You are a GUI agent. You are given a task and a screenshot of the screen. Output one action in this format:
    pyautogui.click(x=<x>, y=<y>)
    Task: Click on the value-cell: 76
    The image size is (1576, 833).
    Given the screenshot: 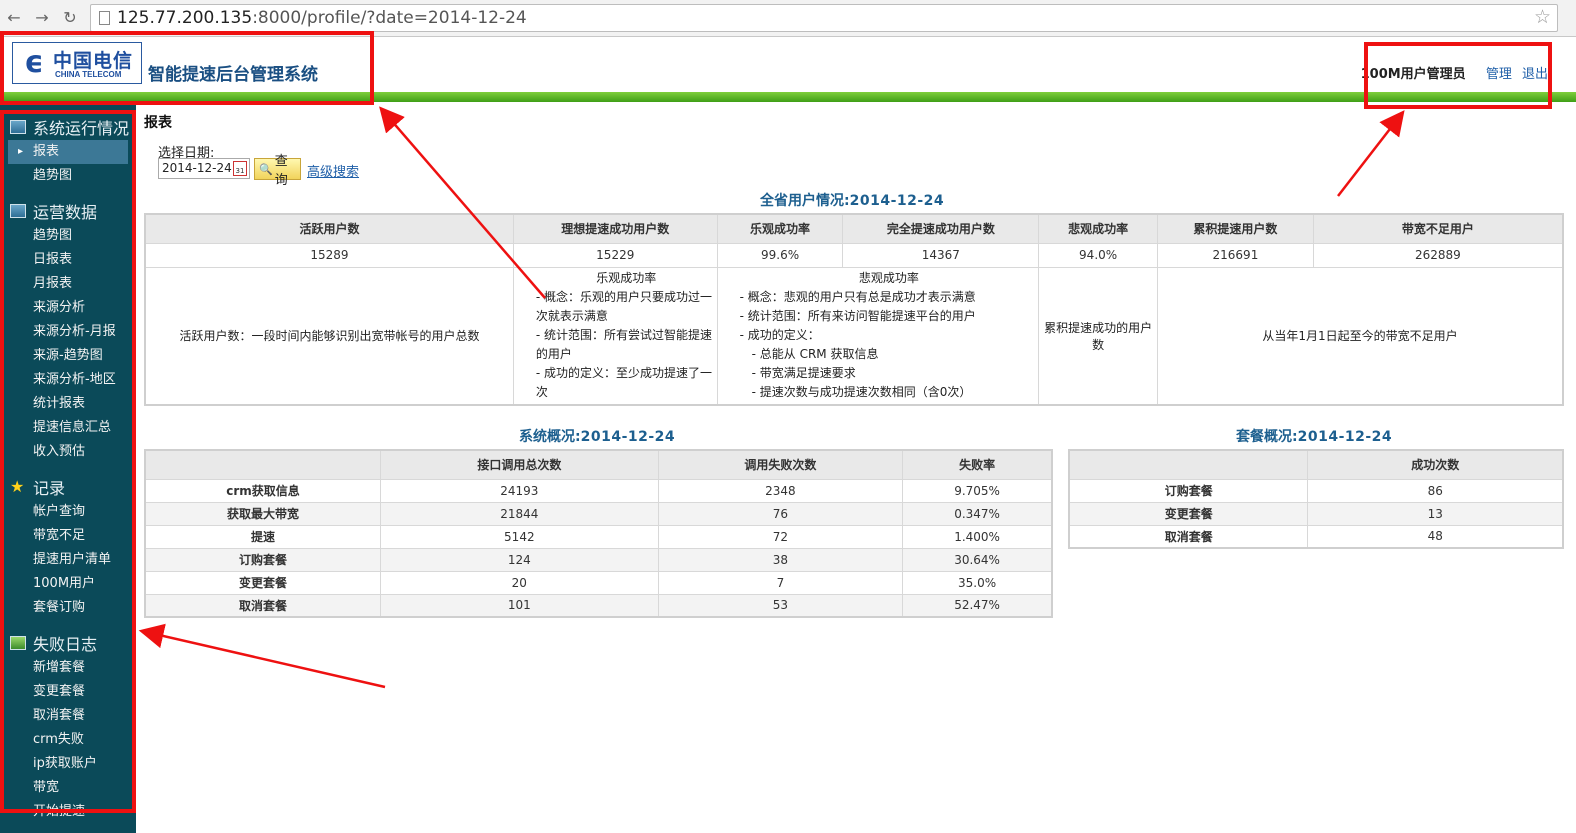 What is the action you would take?
    pyautogui.click(x=780, y=513)
    